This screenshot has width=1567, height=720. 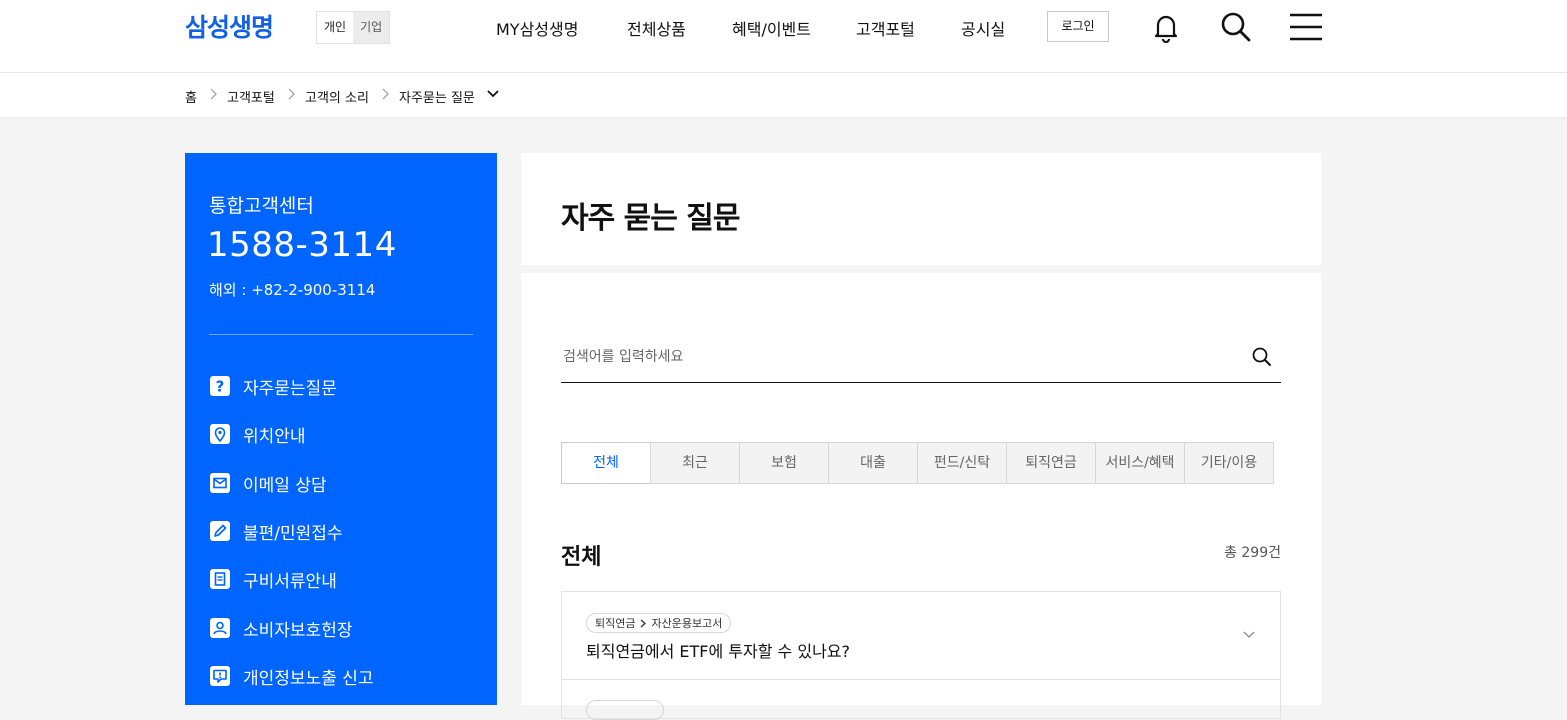 I want to click on nav-benefits-events: 혜택/이벤트, so click(x=771, y=28).